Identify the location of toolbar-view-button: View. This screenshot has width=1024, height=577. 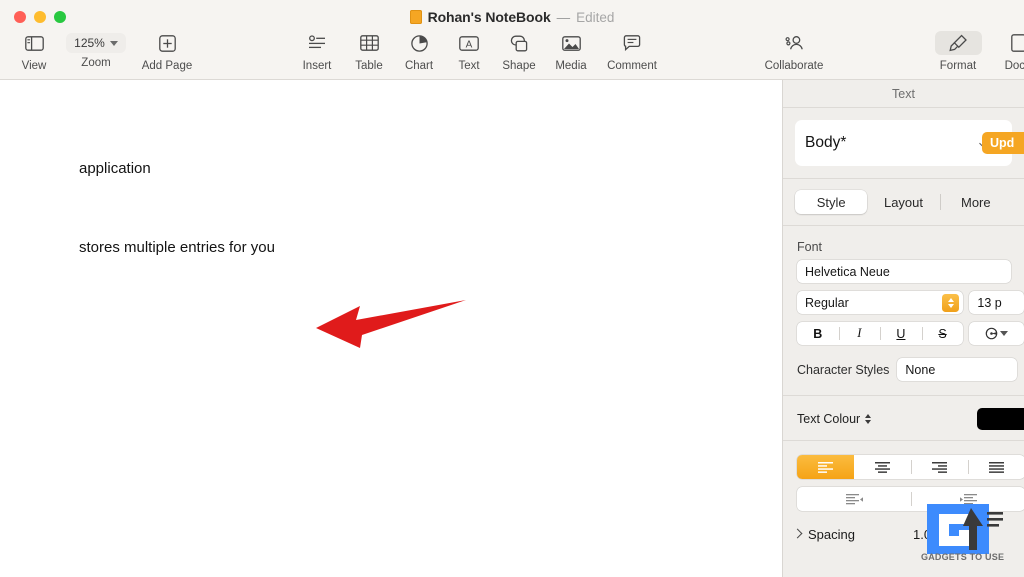
(34, 51).